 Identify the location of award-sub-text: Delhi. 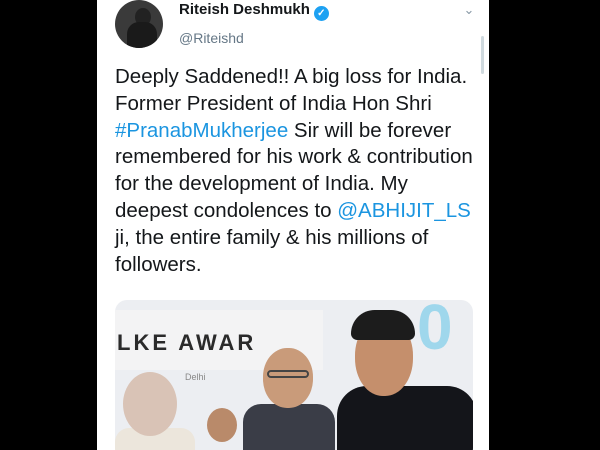
(195, 377).